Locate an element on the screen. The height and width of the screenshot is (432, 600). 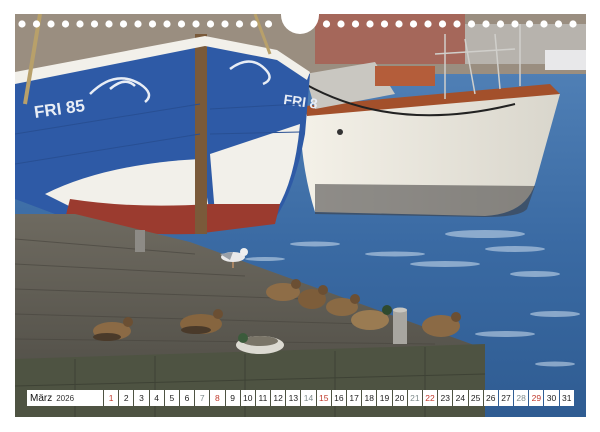
day-cell: 19 is located at coordinates (384, 398).